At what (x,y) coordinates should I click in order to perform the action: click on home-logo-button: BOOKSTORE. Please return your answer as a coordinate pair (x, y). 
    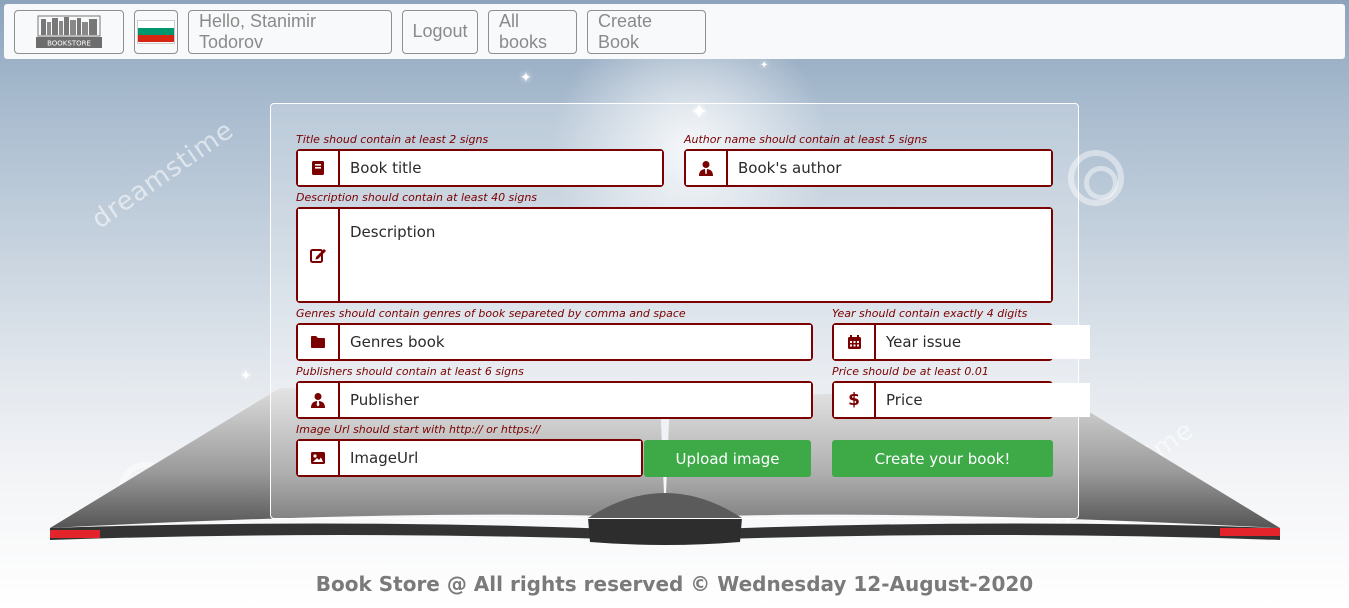
    Looking at the image, I should click on (69, 31).